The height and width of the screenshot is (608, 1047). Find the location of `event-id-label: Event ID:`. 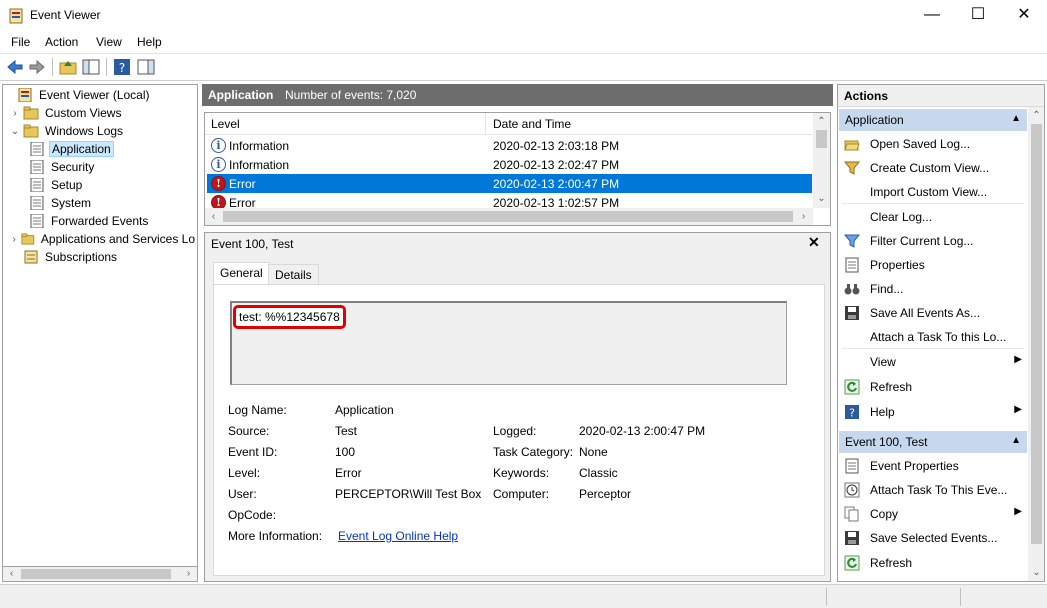

event-id-label: Event ID: is located at coordinates (253, 452).